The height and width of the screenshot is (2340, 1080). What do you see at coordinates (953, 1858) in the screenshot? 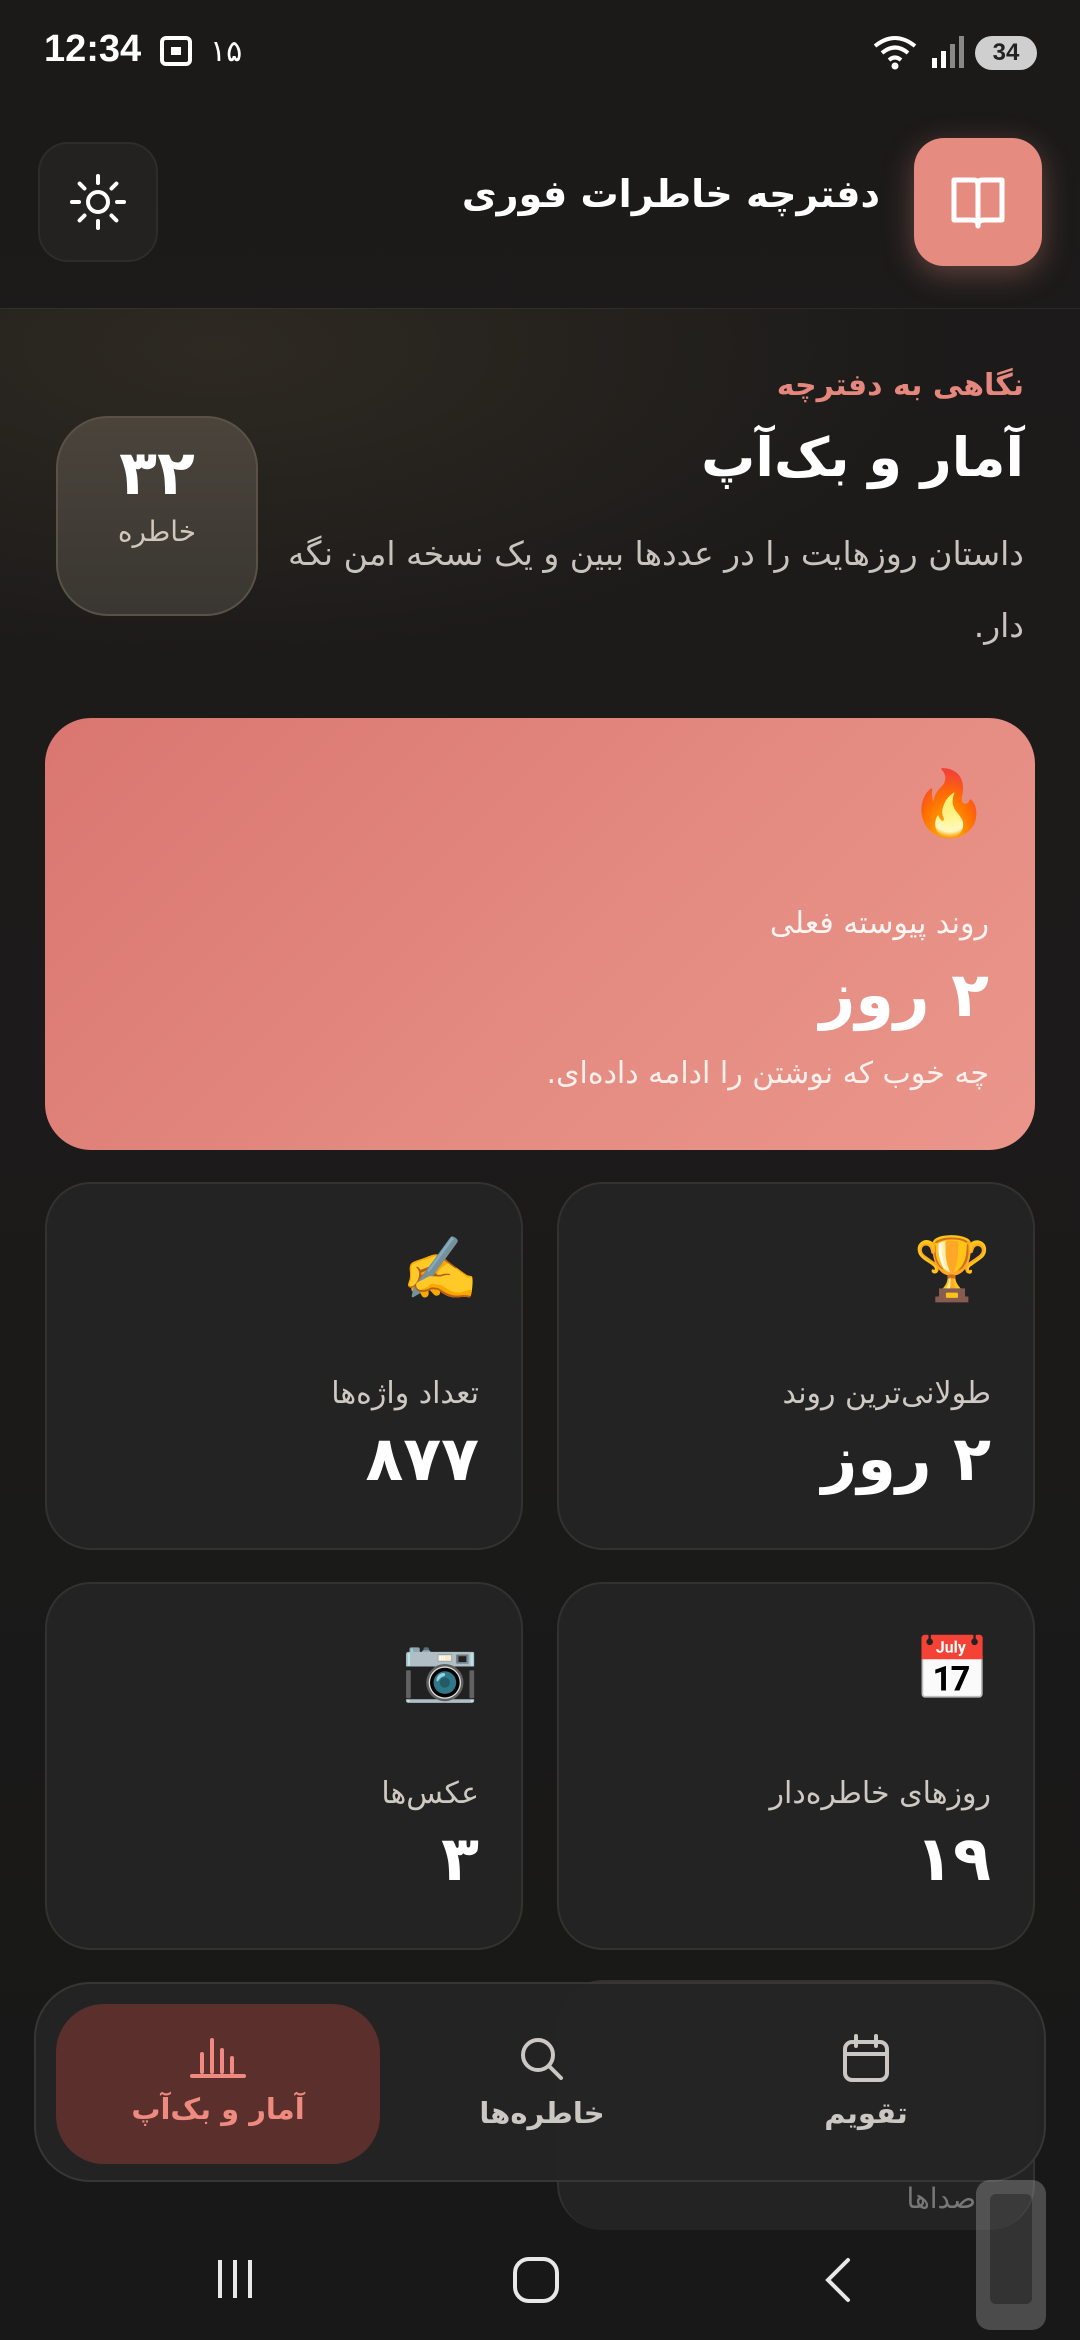
I see `stat-value: ۱۹` at bounding box center [953, 1858].